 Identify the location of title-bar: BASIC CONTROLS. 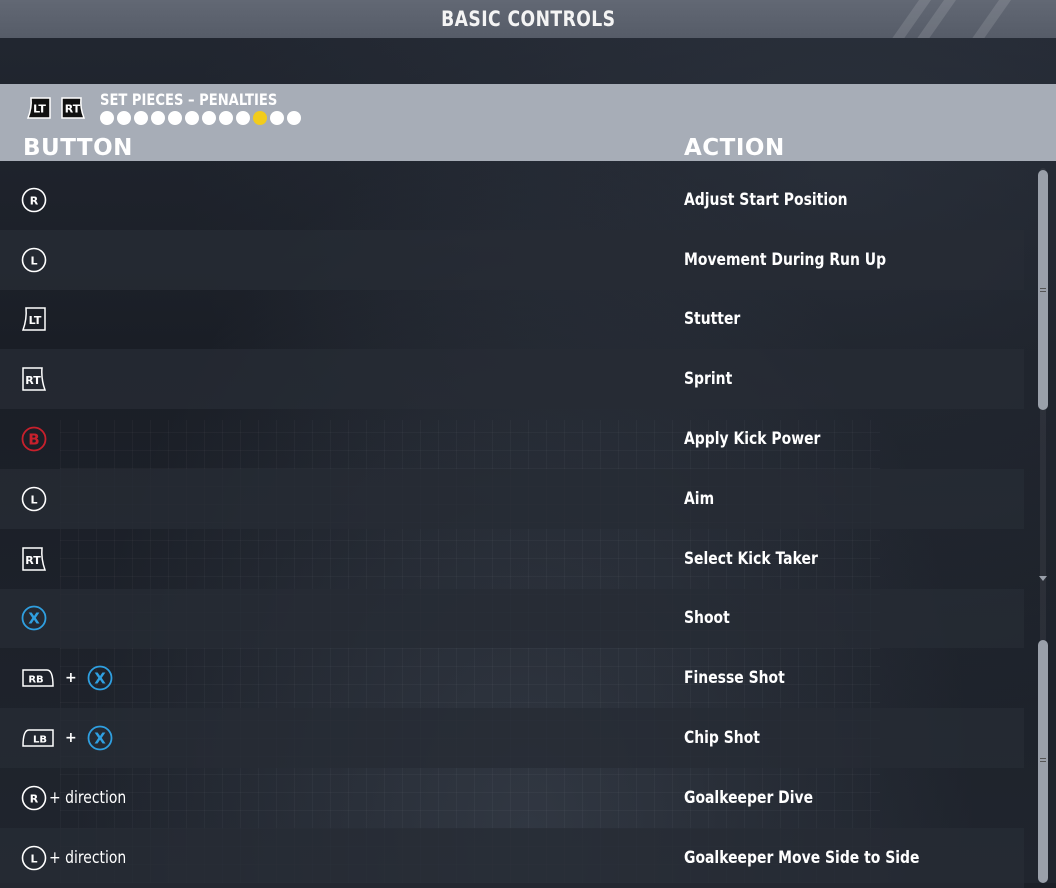
(528, 19).